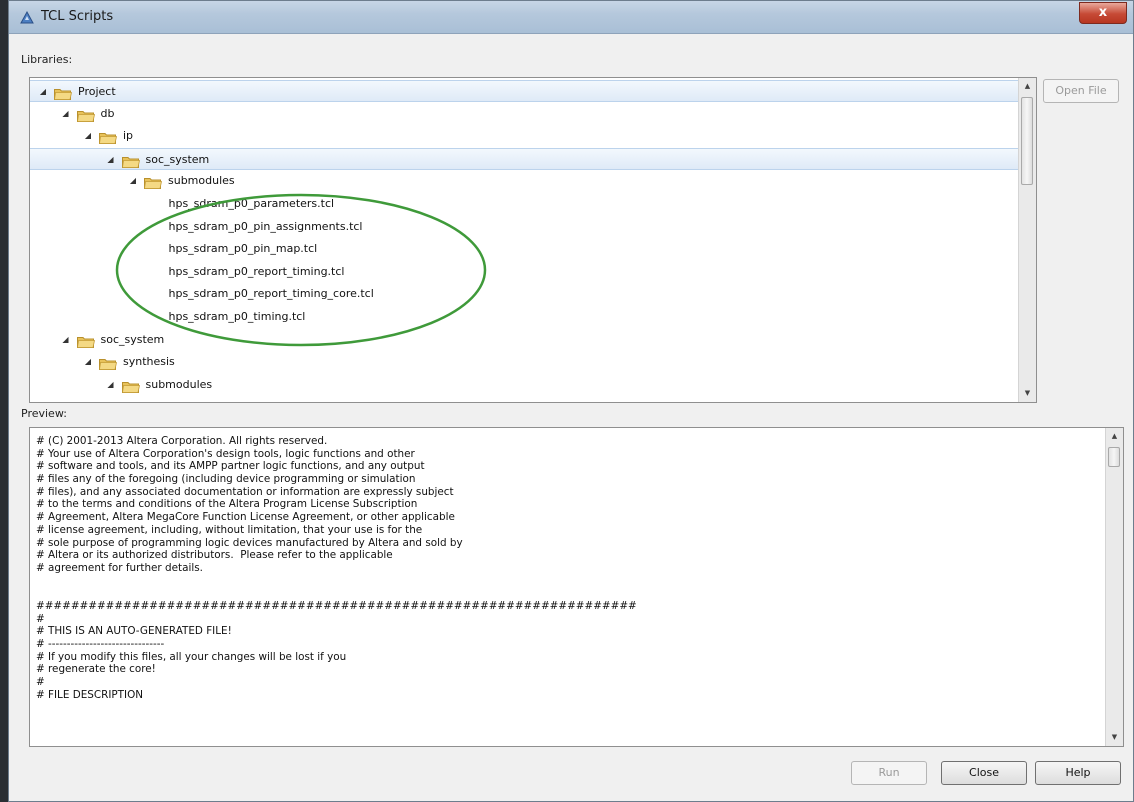  I want to click on close-button: Close, so click(984, 773).